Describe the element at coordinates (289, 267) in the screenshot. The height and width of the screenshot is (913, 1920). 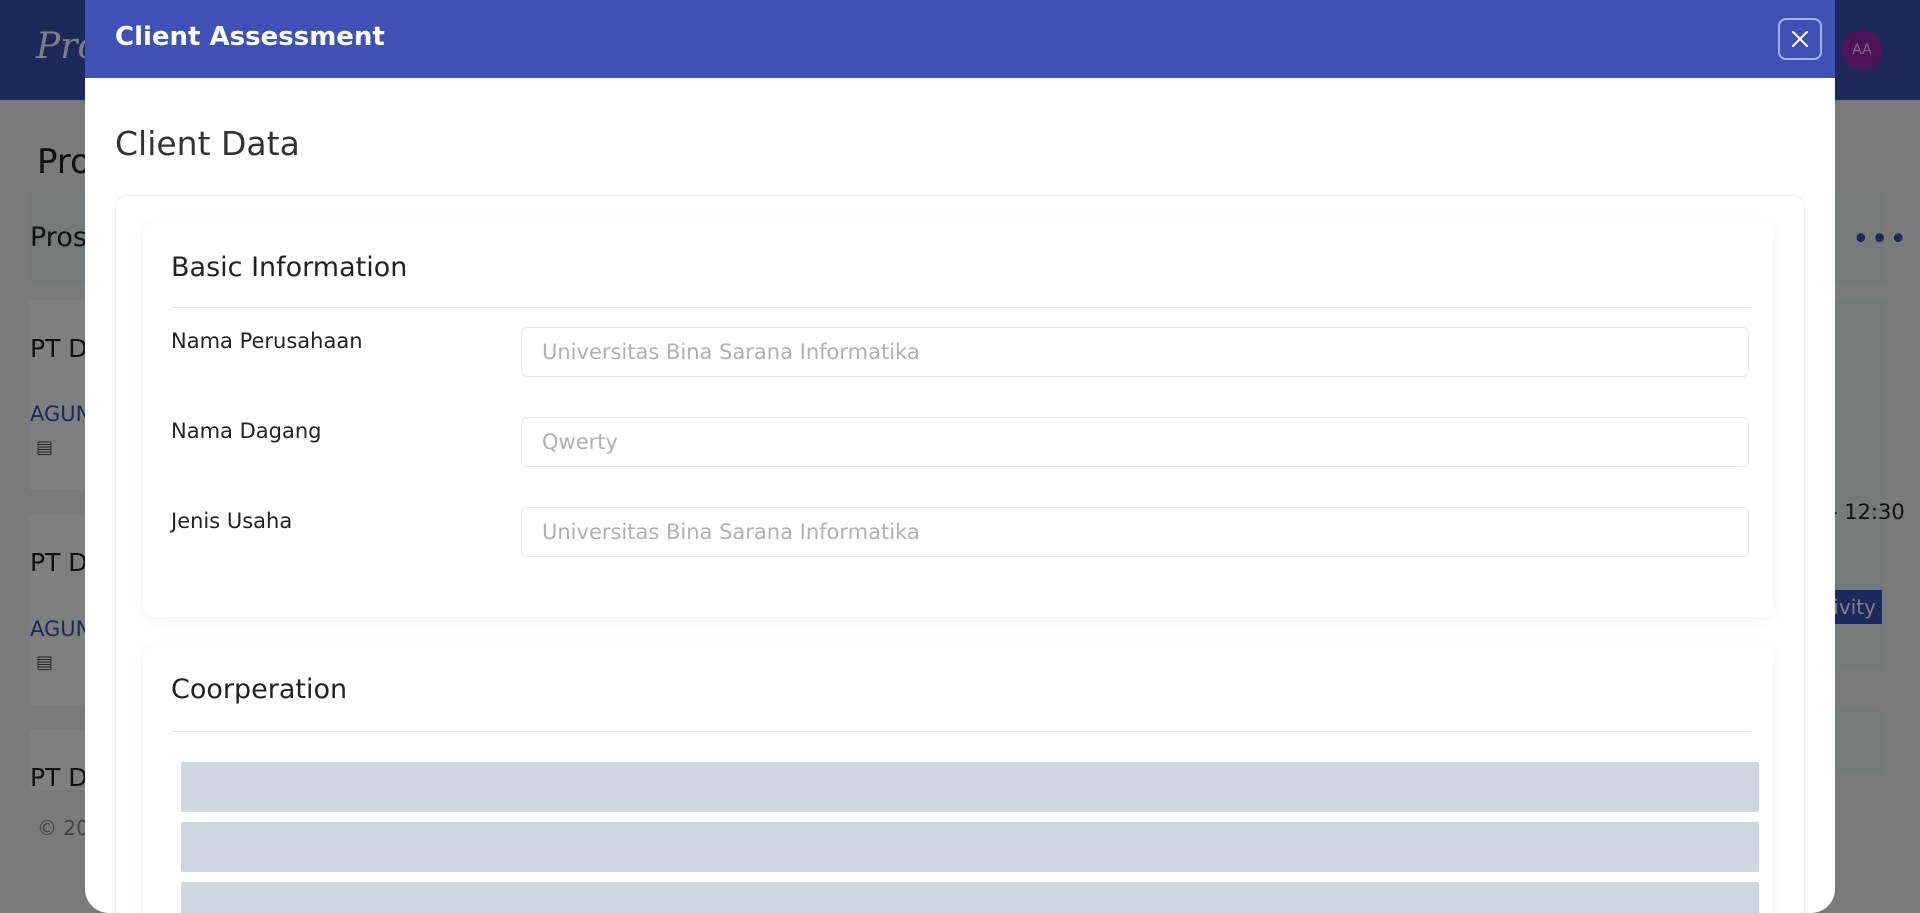
I see `section-heading: Basic Information` at that location.